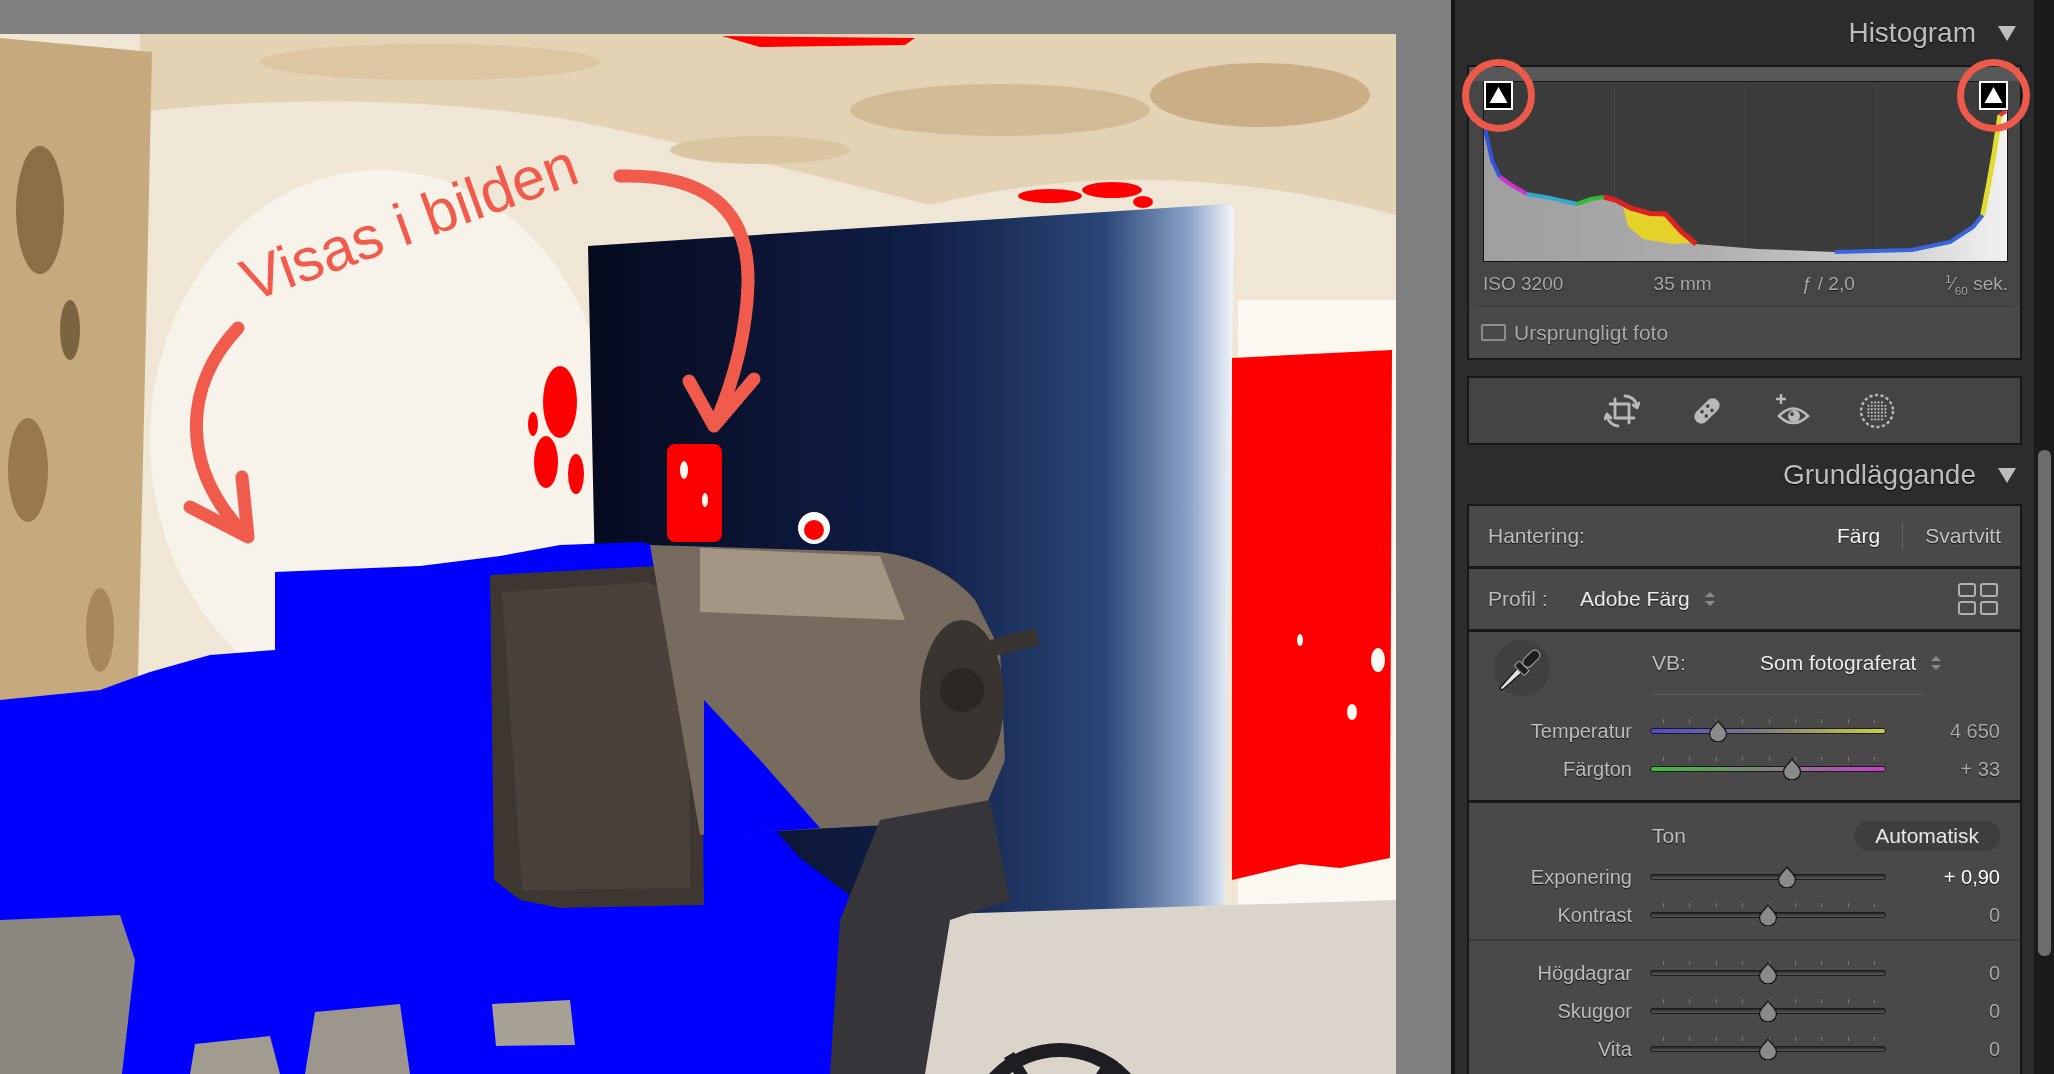  What do you see at coordinates (1669, 663) in the screenshot?
I see `wb-label: VB:` at bounding box center [1669, 663].